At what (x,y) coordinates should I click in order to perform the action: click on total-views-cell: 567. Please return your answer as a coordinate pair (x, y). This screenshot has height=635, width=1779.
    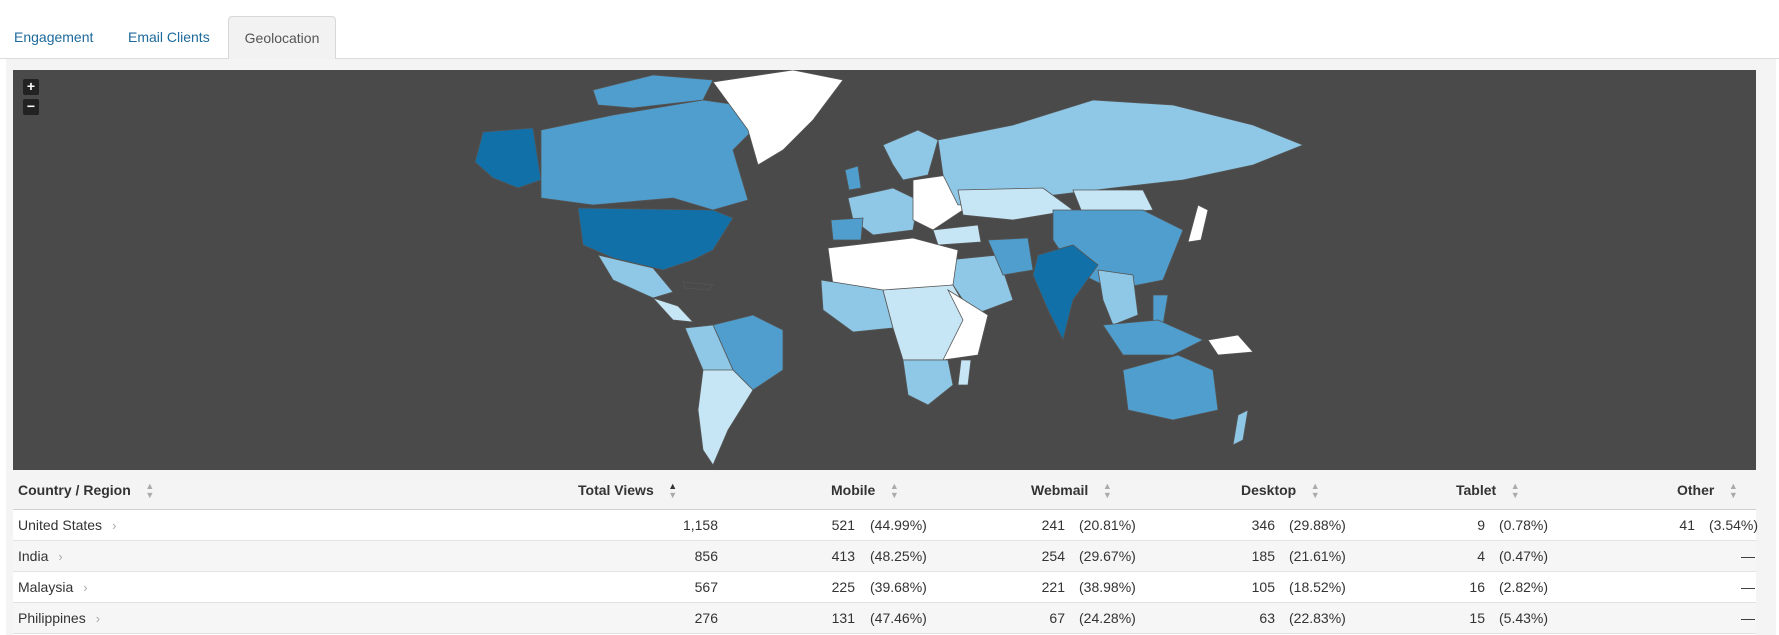
    Looking at the image, I should click on (706, 587).